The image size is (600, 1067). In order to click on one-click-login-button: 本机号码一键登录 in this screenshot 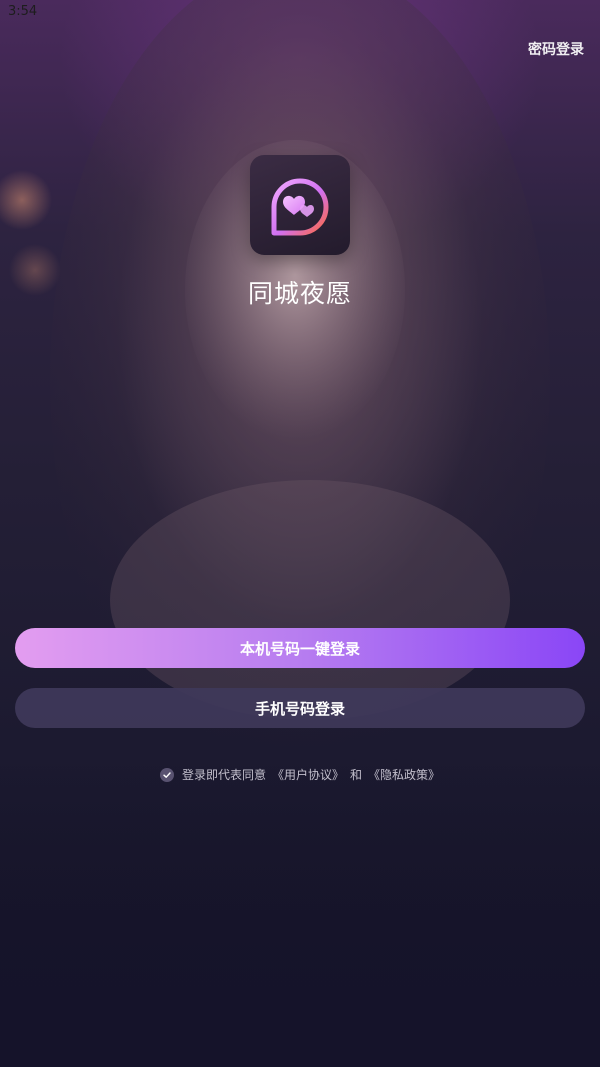, I will do `click(300, 648)`.